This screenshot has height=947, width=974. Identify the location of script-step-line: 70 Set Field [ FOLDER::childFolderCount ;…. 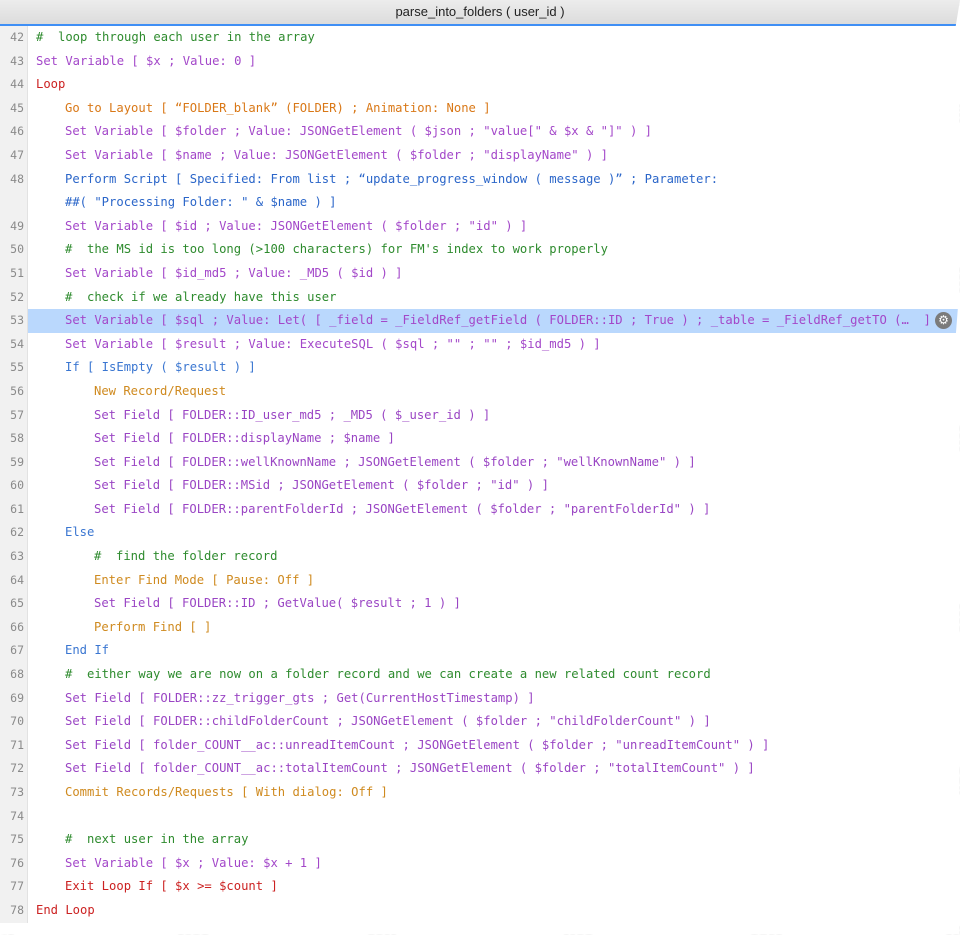
(480, 722).